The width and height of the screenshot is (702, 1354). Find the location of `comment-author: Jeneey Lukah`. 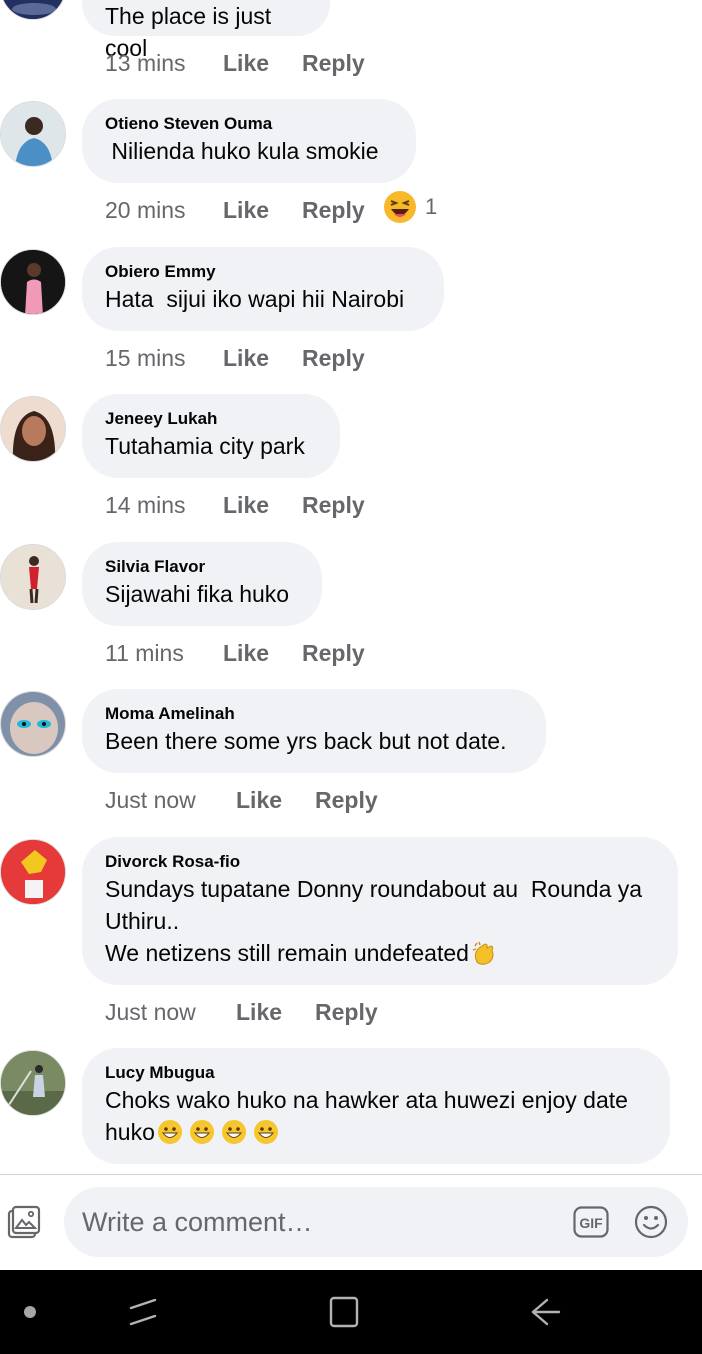

comment-author: Jeneey Lukah is located at coordinates (210, 419).